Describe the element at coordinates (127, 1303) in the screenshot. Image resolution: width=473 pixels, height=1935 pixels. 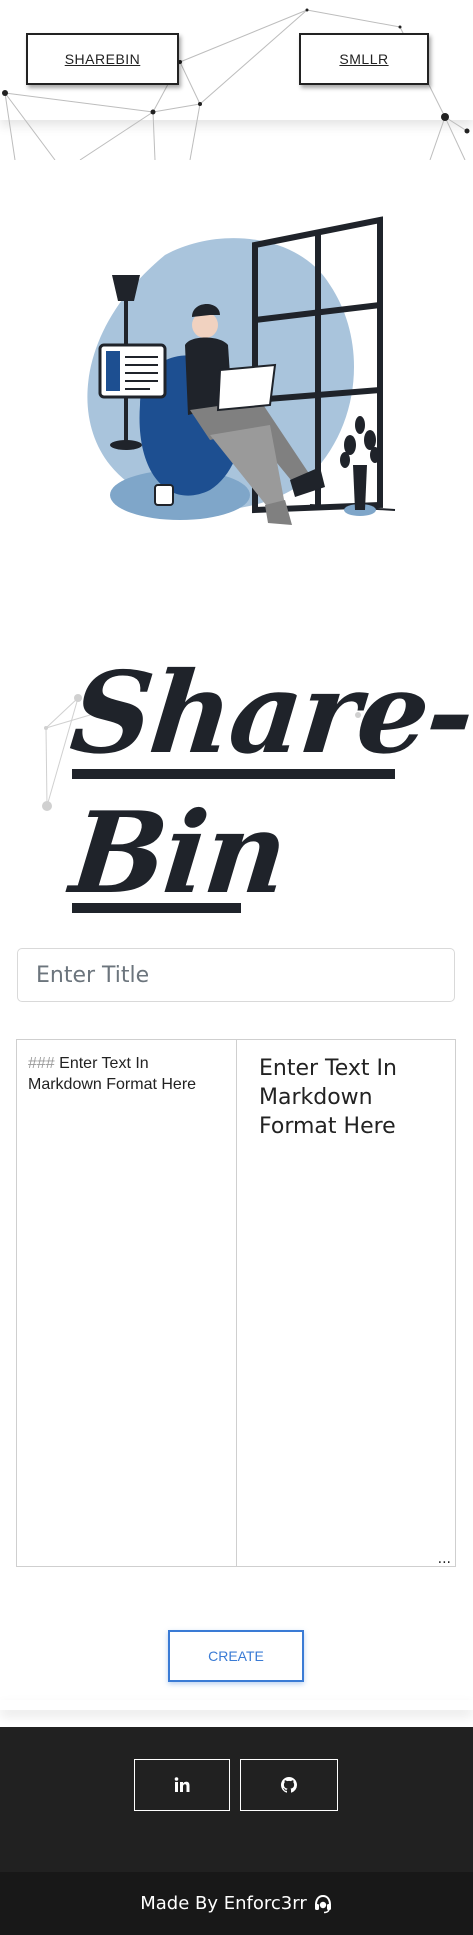
I see `markdown-textarea: ### Enter Text In Markdown Format Here` at that location.